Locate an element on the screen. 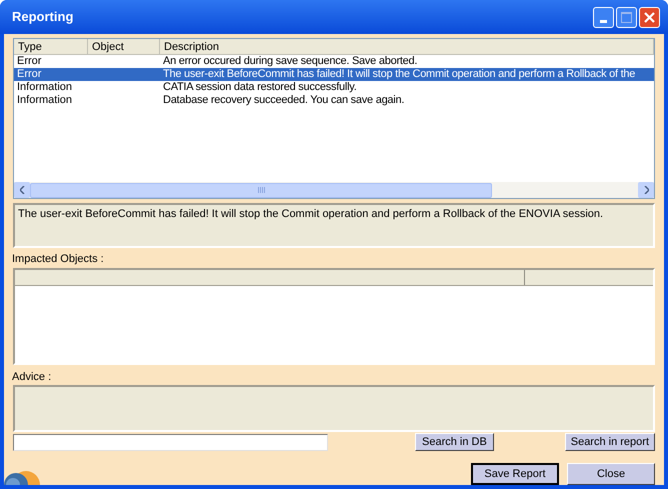 The height and width of the screenshot is (489, 668). table-cell-text: An error occured during save sequence. Save aborted. is located at coordinates (290, 61).